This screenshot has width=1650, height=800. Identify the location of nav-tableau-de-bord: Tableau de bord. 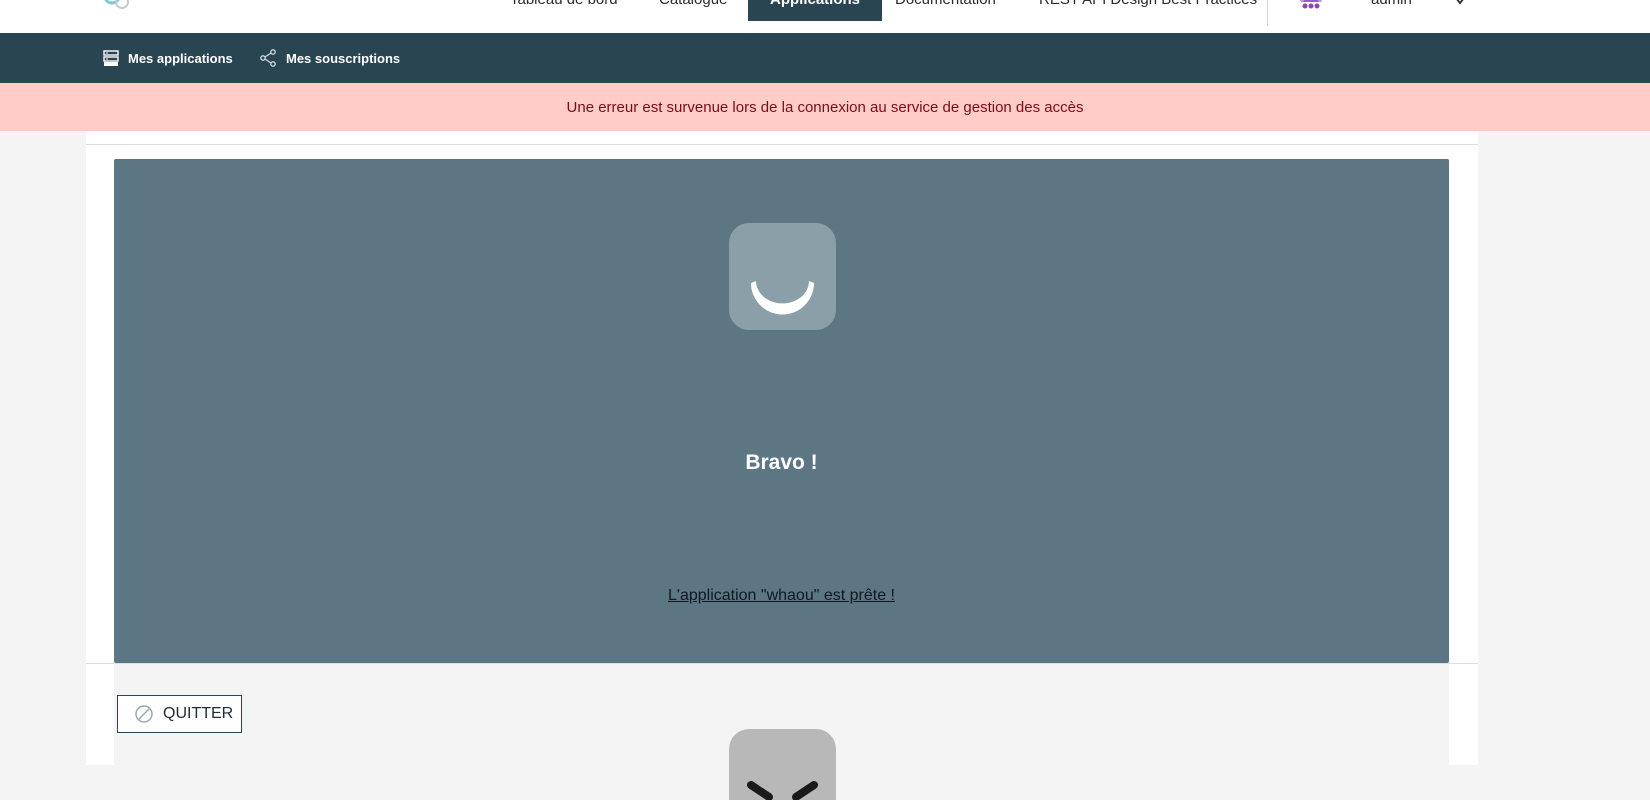
(564, 10).